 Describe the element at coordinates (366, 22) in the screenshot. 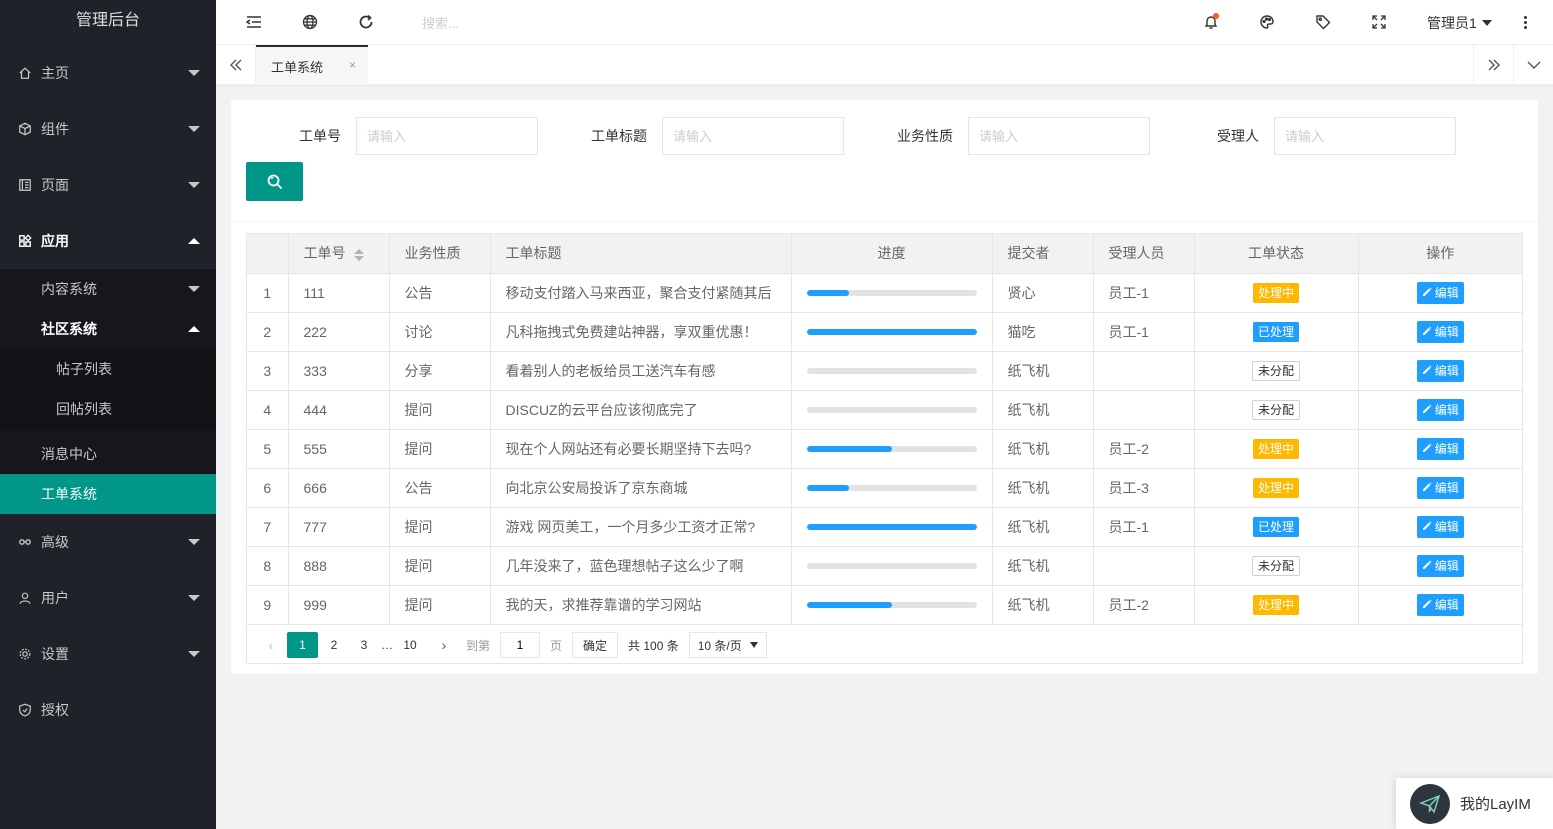

I see `refresh-icon` at that location.